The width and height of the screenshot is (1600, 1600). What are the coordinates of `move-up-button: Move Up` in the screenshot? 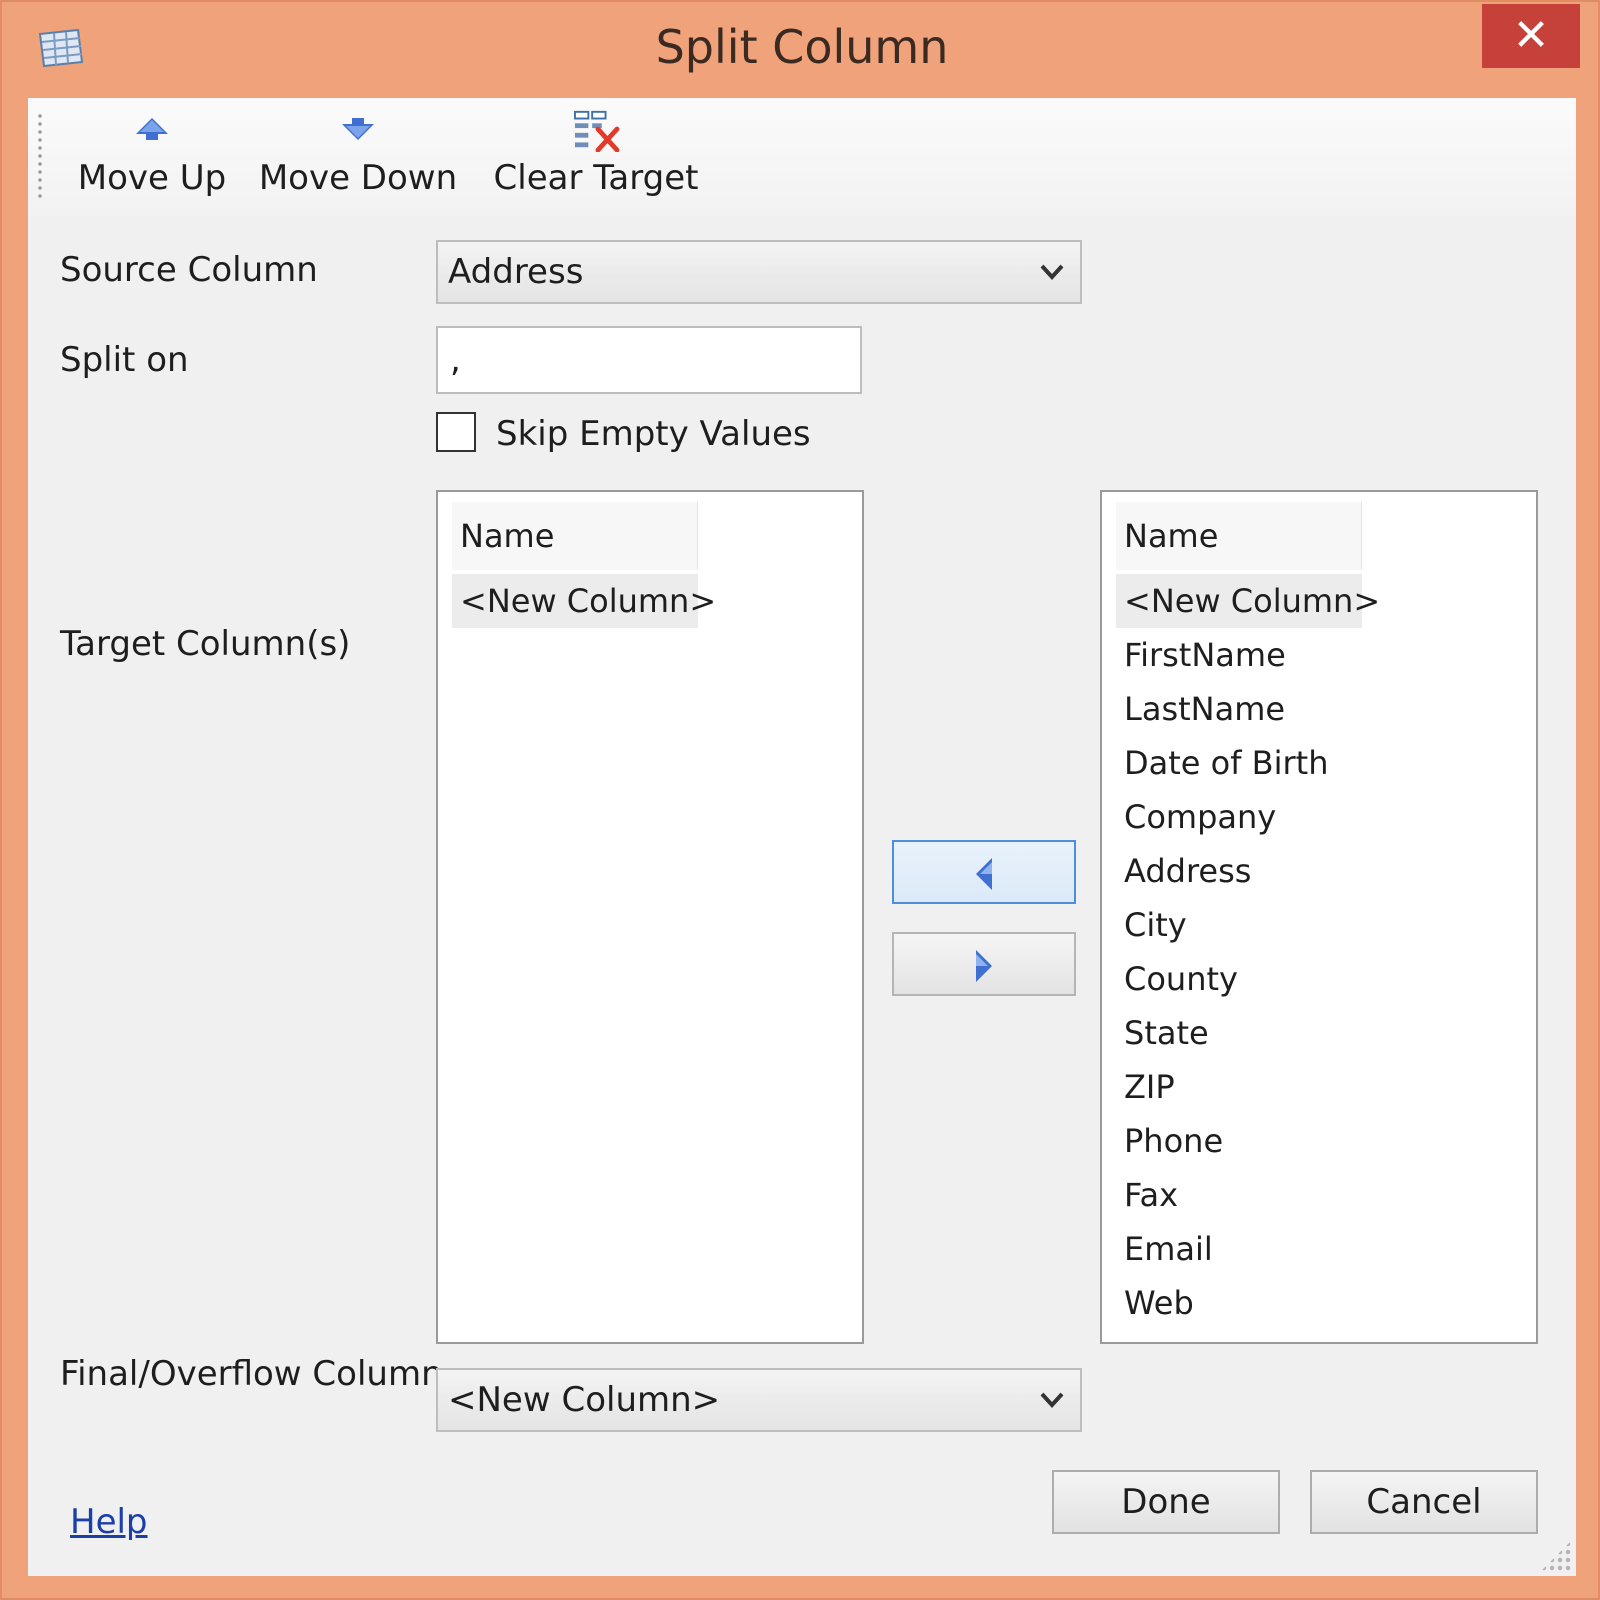 It's located at (152, 158).